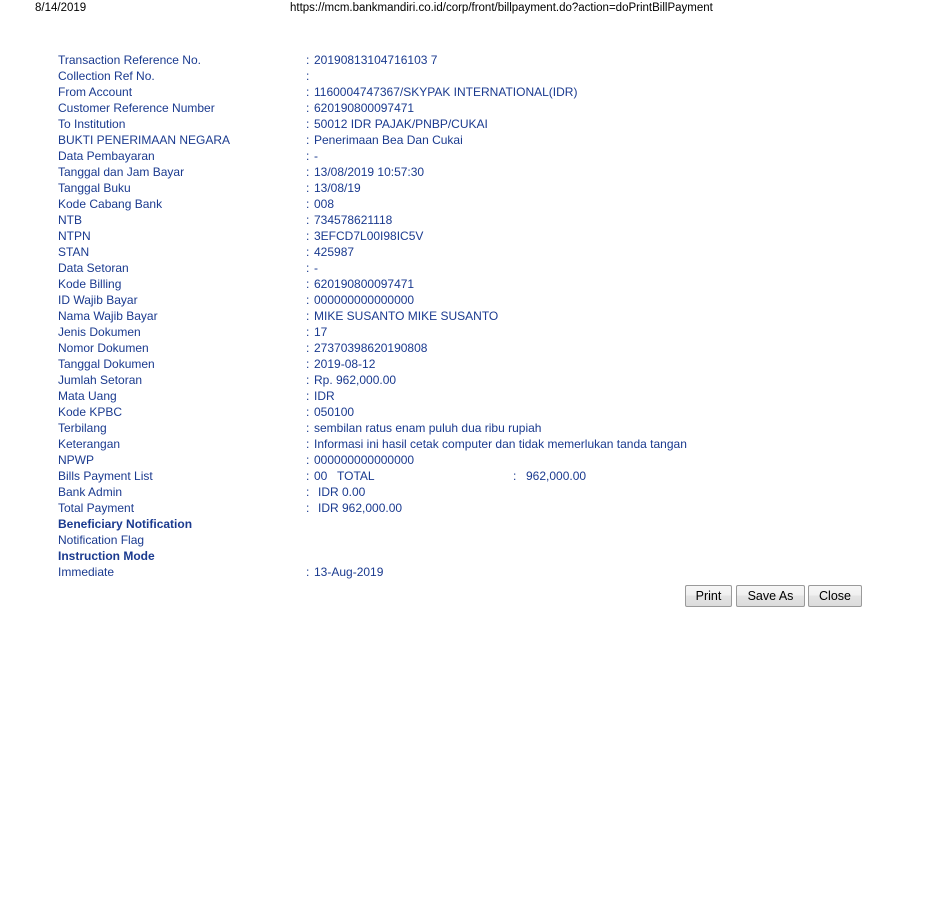 The image size is (934, 901). Describe the element at coordinates (467, 348) in the screenshot. I see `receipt-row: Nomor Dokumen : 27370398620190808` at that location.